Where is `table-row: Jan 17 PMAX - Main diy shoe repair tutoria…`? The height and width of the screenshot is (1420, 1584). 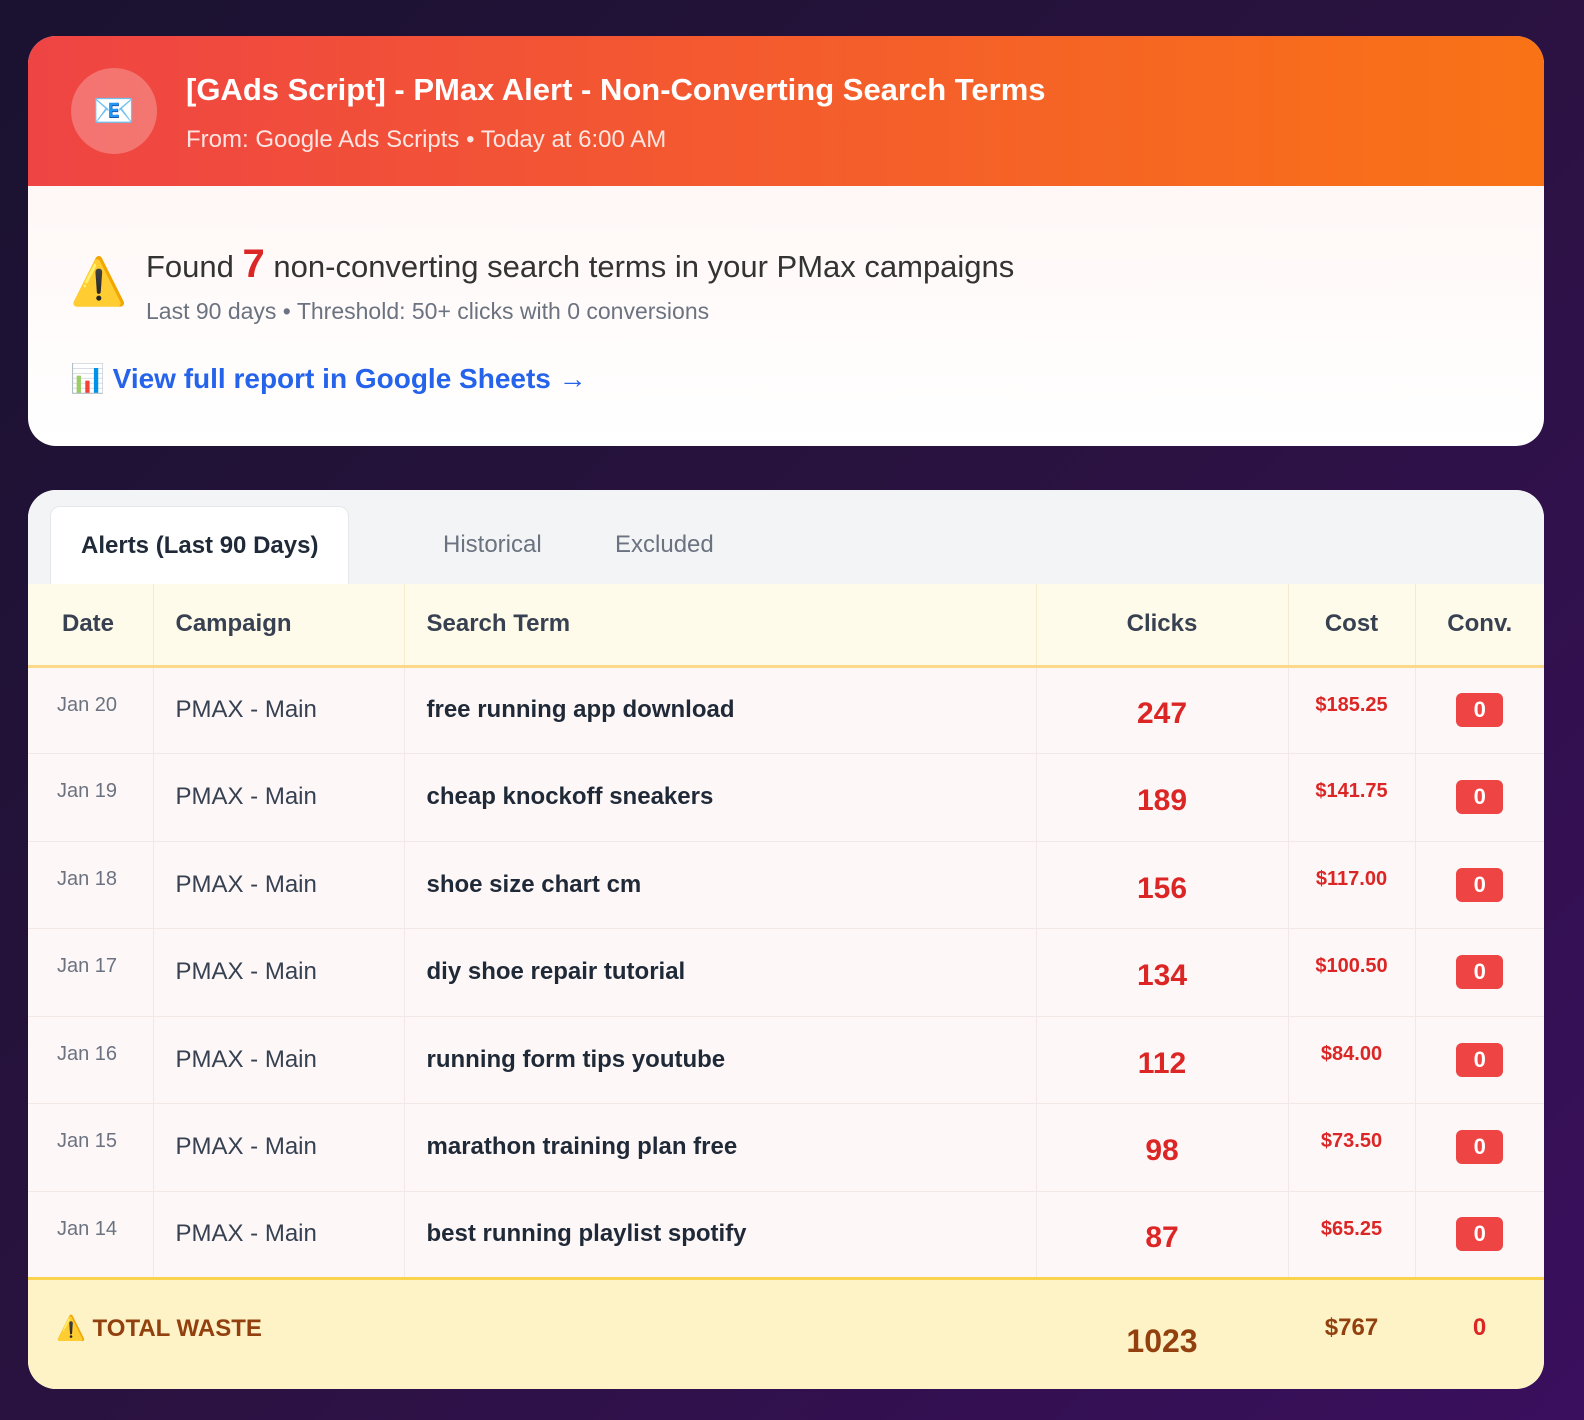
table-row: Jan 17 PMAX - Main diy shoe repair tutoria… is located at coordinates (786, 972).